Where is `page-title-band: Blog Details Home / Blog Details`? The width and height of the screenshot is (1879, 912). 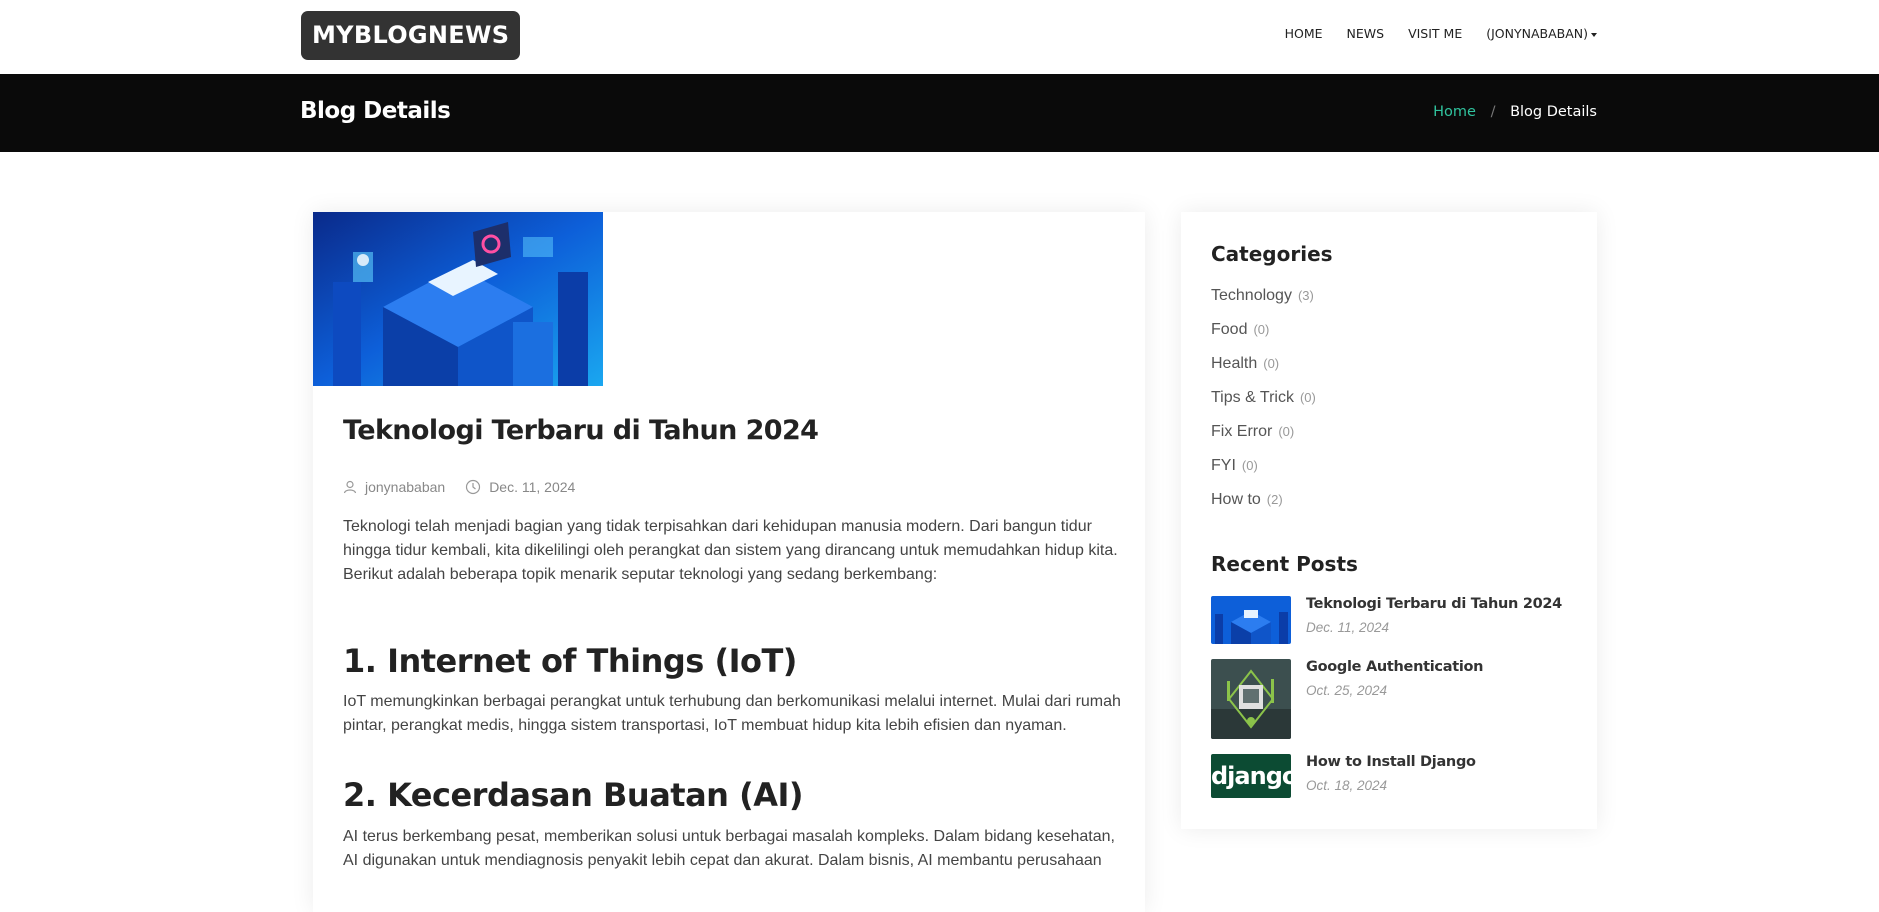
page-title-band: Blog Details Home / Blog Details is located at coordinates (939, 113).